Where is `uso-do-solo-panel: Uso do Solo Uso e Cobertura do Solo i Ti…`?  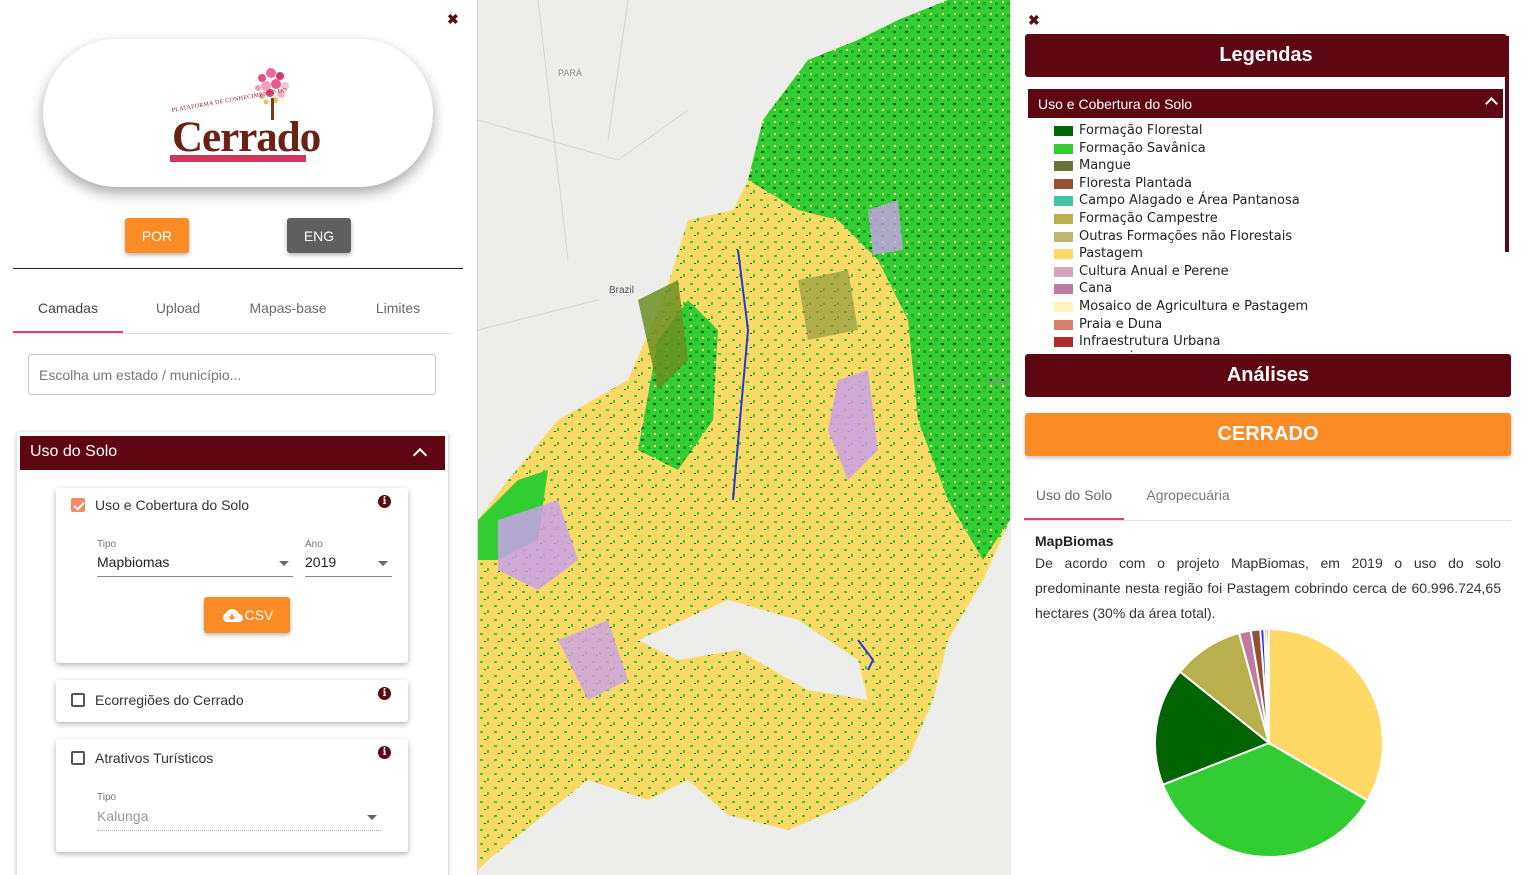
uso-do-solo-panel: Uso do Solo Uso e Cobertura do Solo i Ti… is located at coordinates (232, 653).